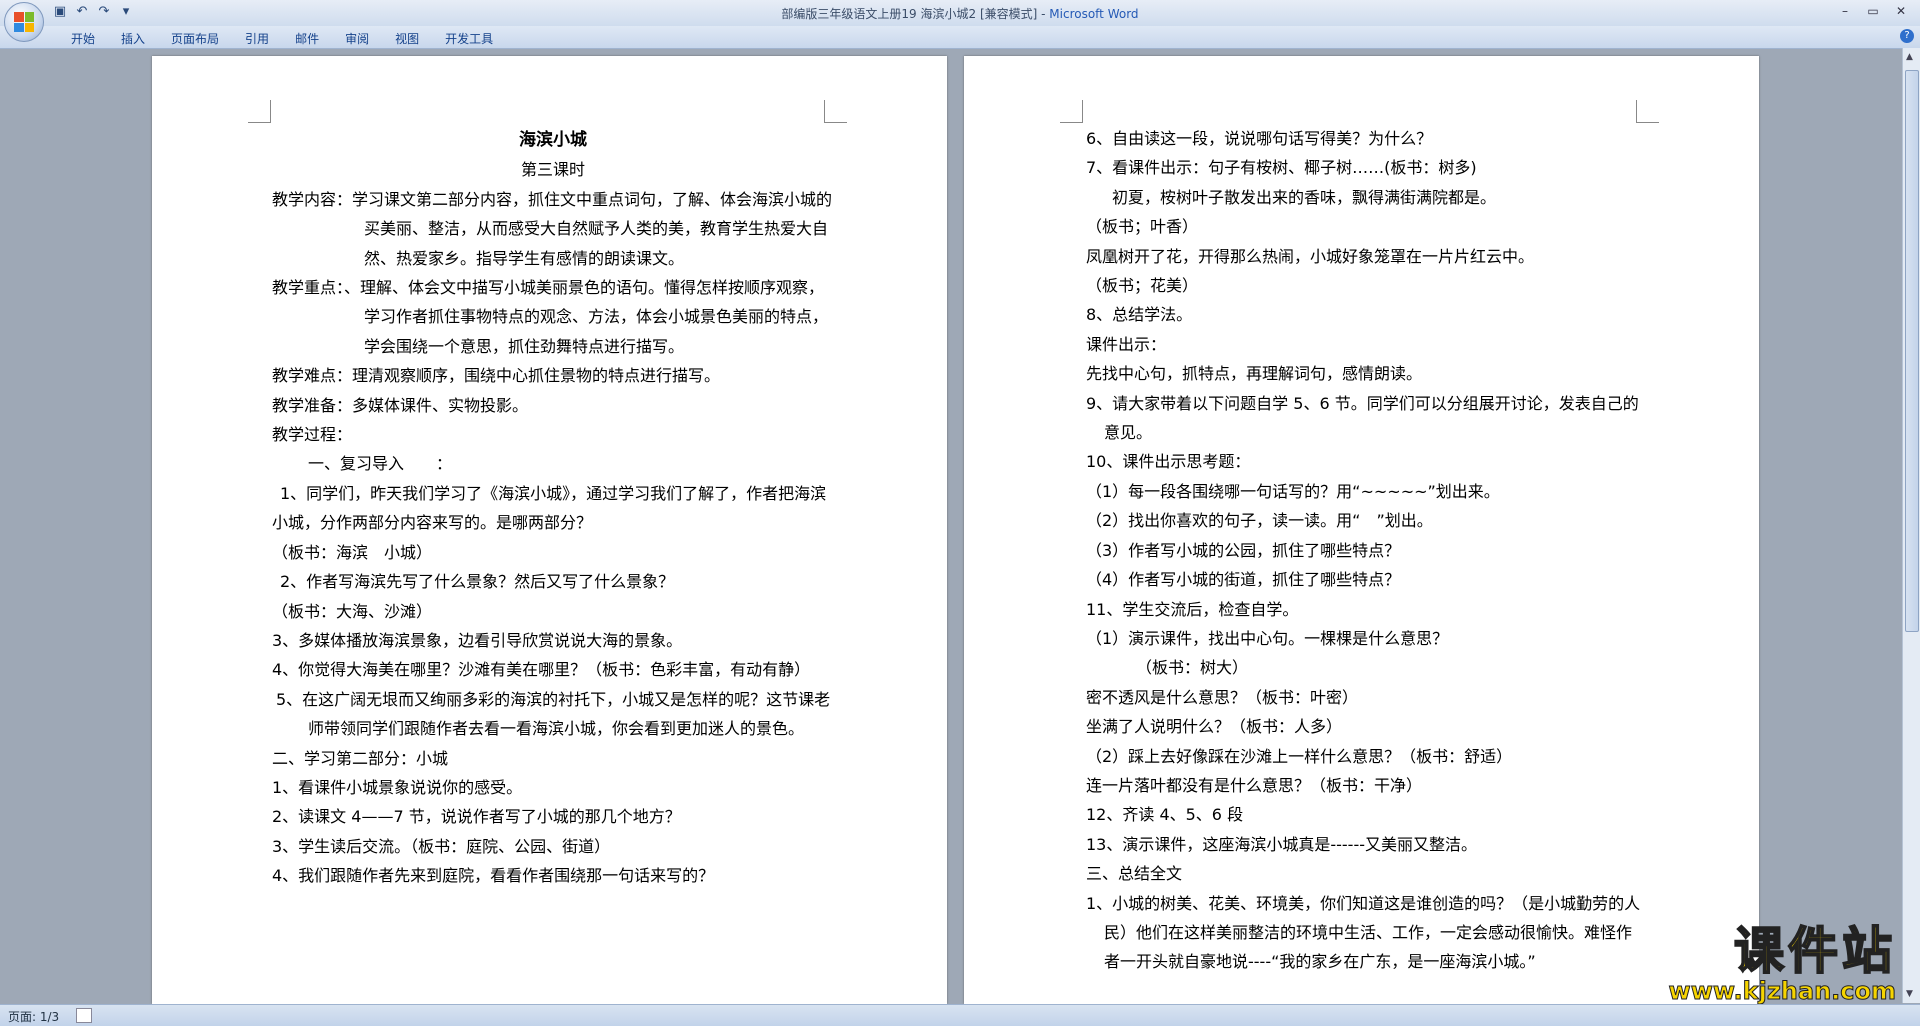 Image resolution: width=1920 pixels, height=1026 pixels. I want to click on paragraph: 坐满了人说明什么？（板书：人多）, so click(1214, 727).